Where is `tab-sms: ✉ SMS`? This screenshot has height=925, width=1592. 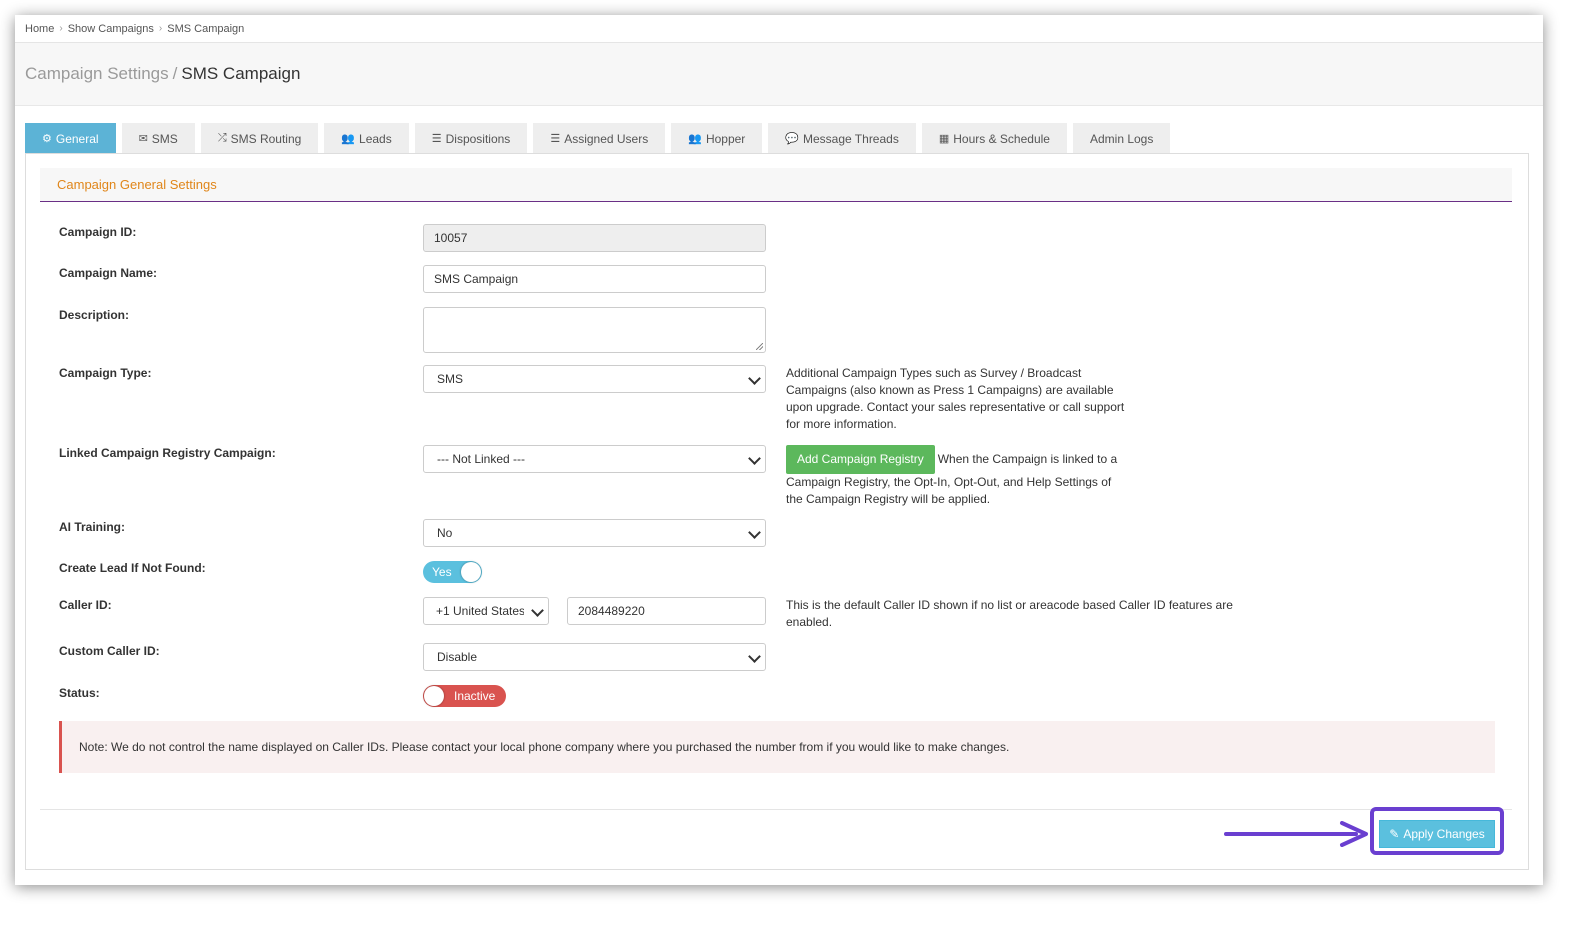 tab-sms: ✉ SMS is located at coordinates (158, 138).